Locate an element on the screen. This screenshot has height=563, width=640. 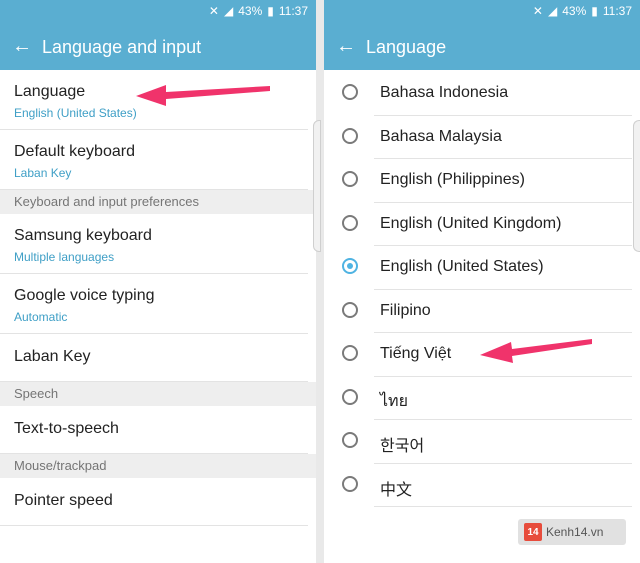
setting-default-keyboard: Default keyboard Laban Key is located at coordinates (154, 160).